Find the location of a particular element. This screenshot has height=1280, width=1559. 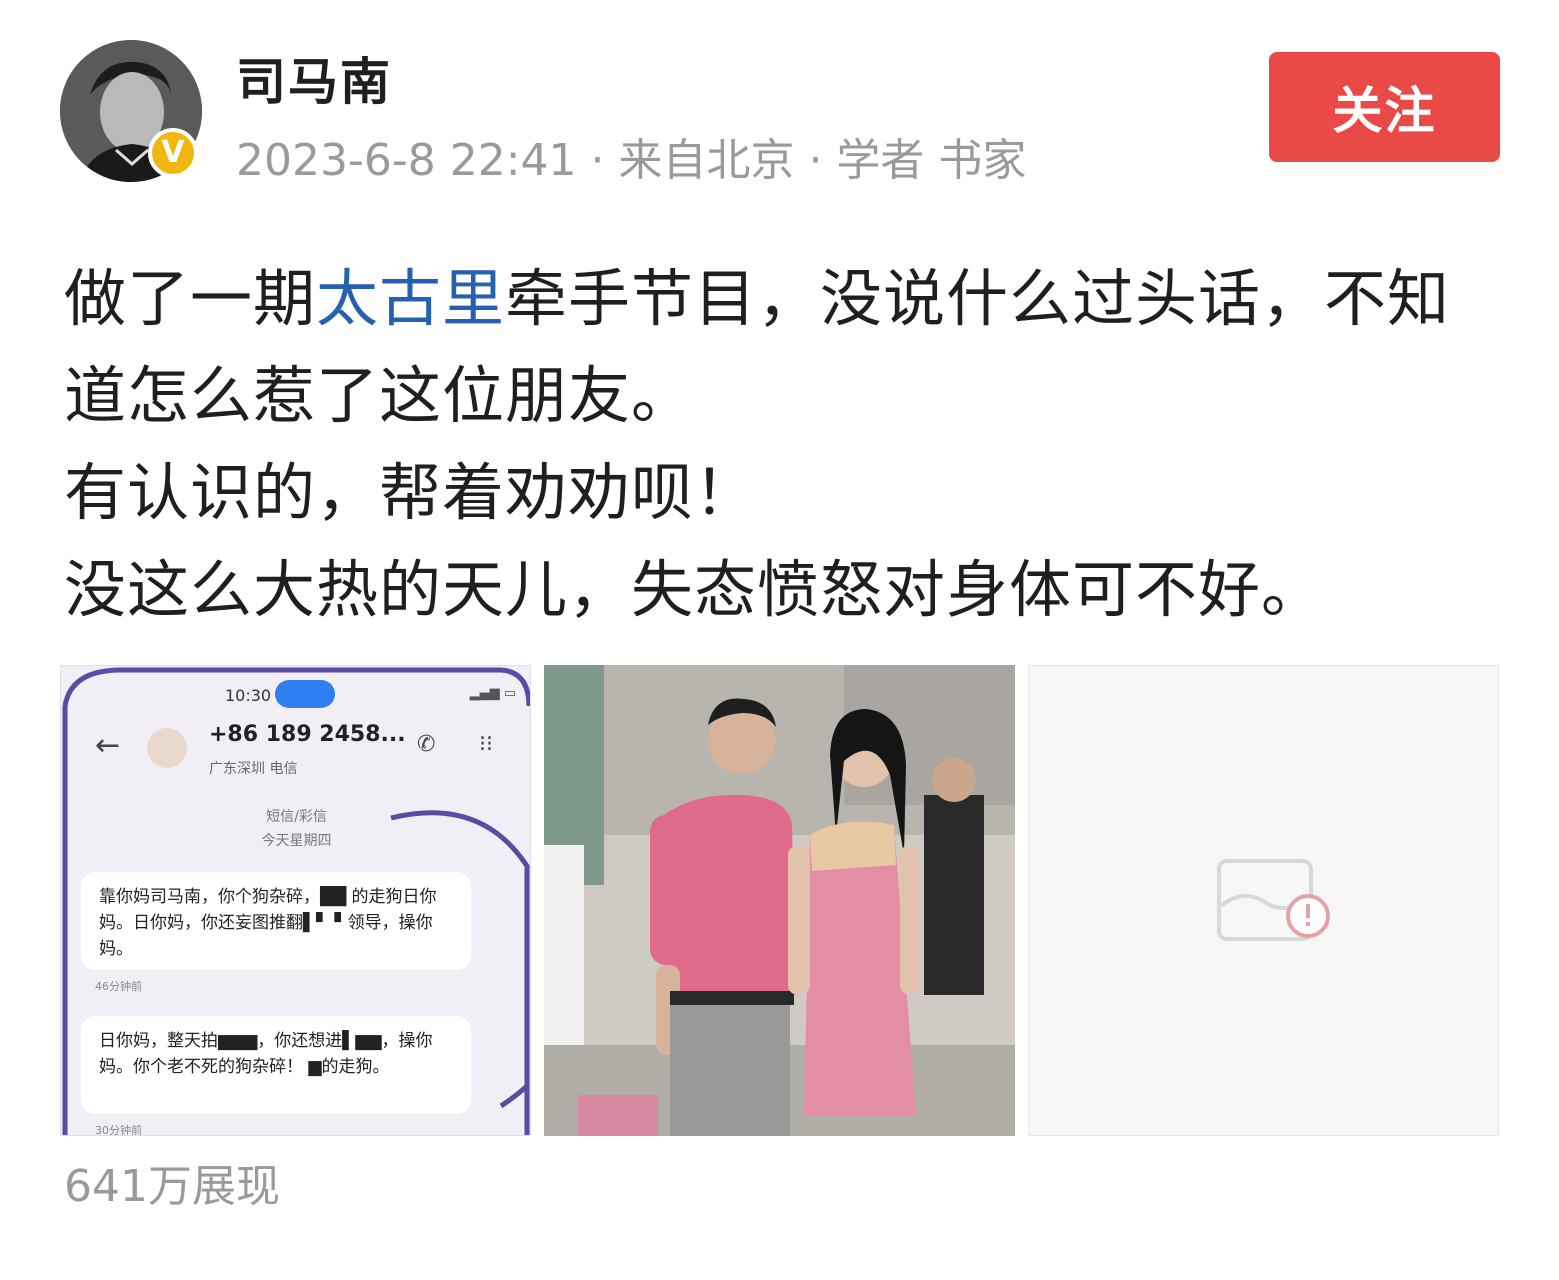

topic-link: 太古里 is located at coordinates (410, 298).